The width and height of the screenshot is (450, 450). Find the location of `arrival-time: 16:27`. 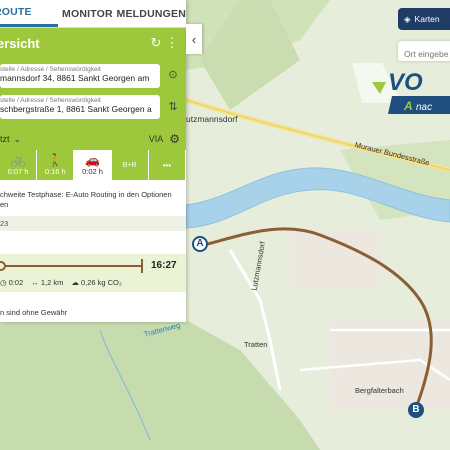

arrival-time: 16:27 is located at coordinates (164, 265).